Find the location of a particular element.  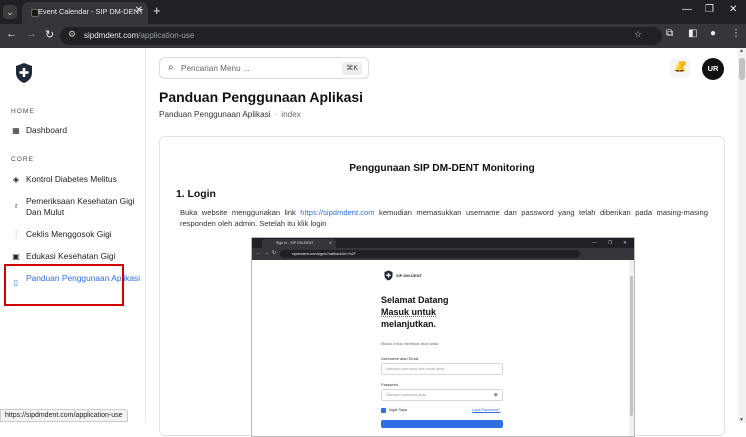

scroll-down-icon: ▼ is located at coordinates (741, 420).